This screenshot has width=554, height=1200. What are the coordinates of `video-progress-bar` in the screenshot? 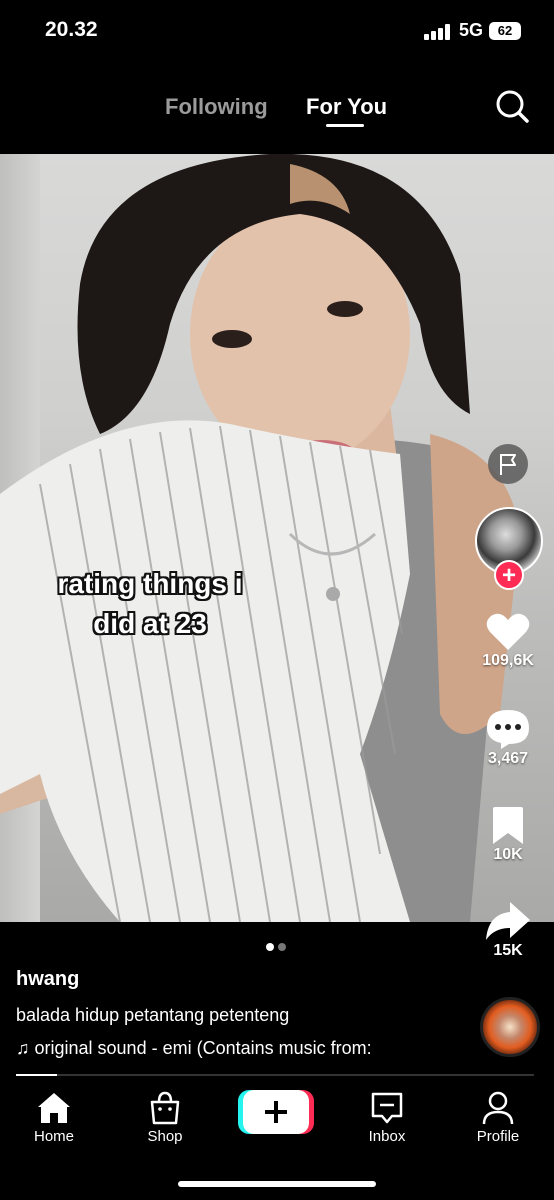 It's located at (275, 1075).